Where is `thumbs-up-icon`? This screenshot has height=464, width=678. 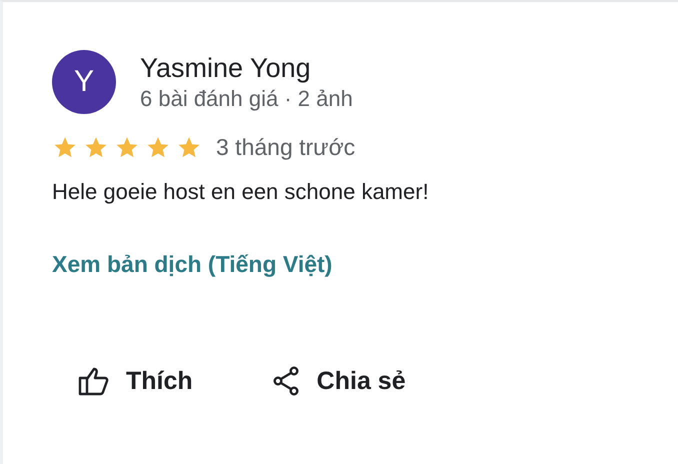 thumbs-up-icon is located at coordinates (94, 381).